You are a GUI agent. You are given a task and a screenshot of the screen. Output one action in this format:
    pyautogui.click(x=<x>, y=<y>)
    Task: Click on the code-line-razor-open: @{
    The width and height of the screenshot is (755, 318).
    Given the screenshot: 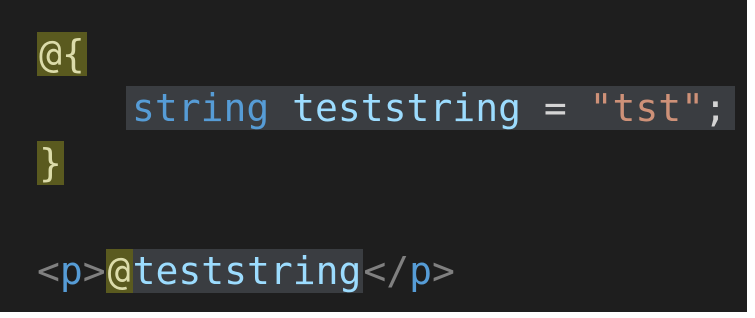 What is the action you would take?
    pyautogui.click(x=62, y=54)
    